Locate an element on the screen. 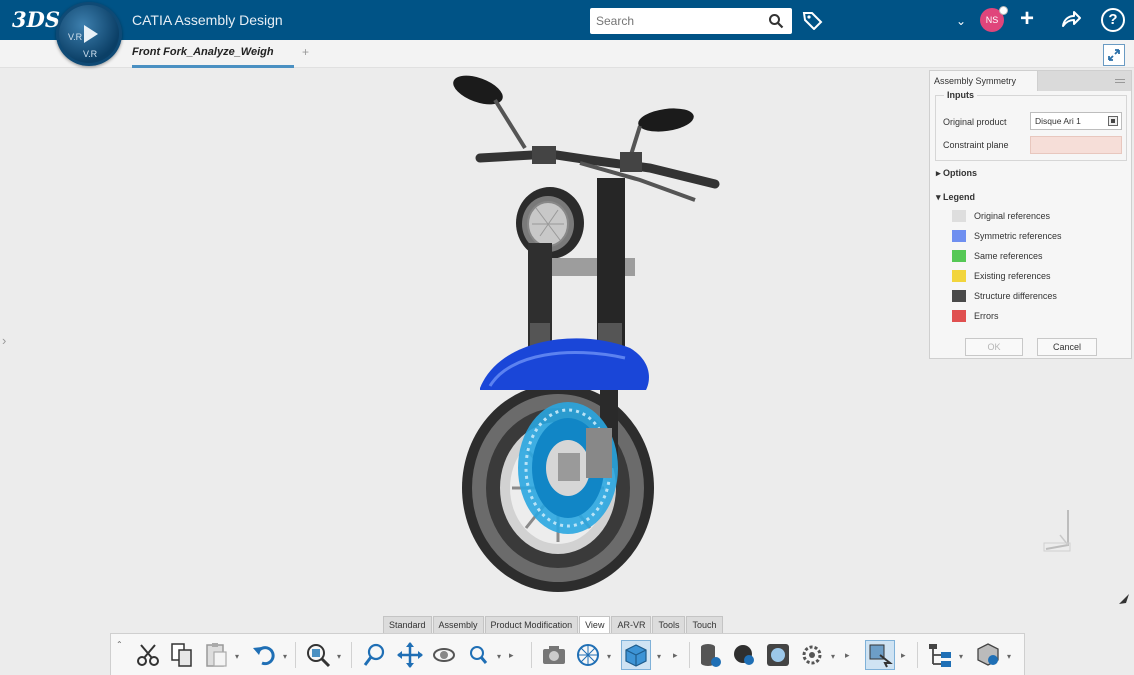 Image resolution: width=1134 pixels, height=675 pixels. document-tab: Front Fork_Analyze_Weigh is located at coordinates (215, 52).